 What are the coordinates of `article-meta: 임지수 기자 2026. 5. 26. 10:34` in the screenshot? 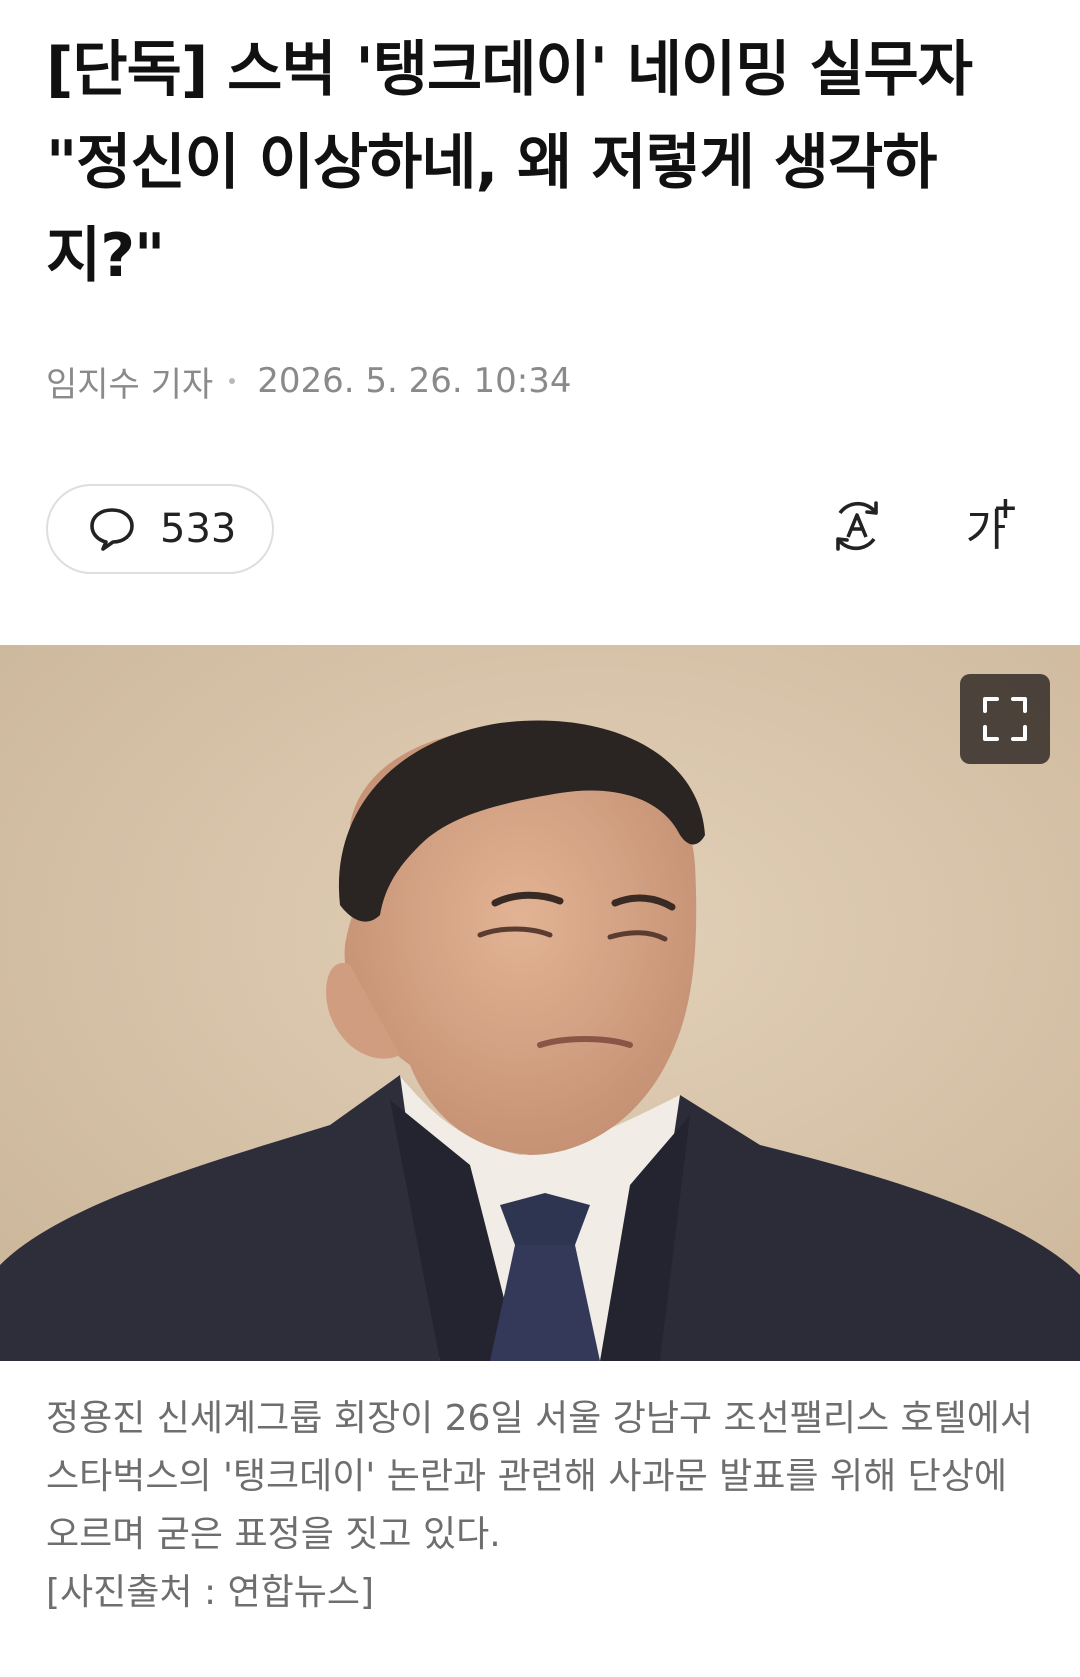 It's located at (308, 381).